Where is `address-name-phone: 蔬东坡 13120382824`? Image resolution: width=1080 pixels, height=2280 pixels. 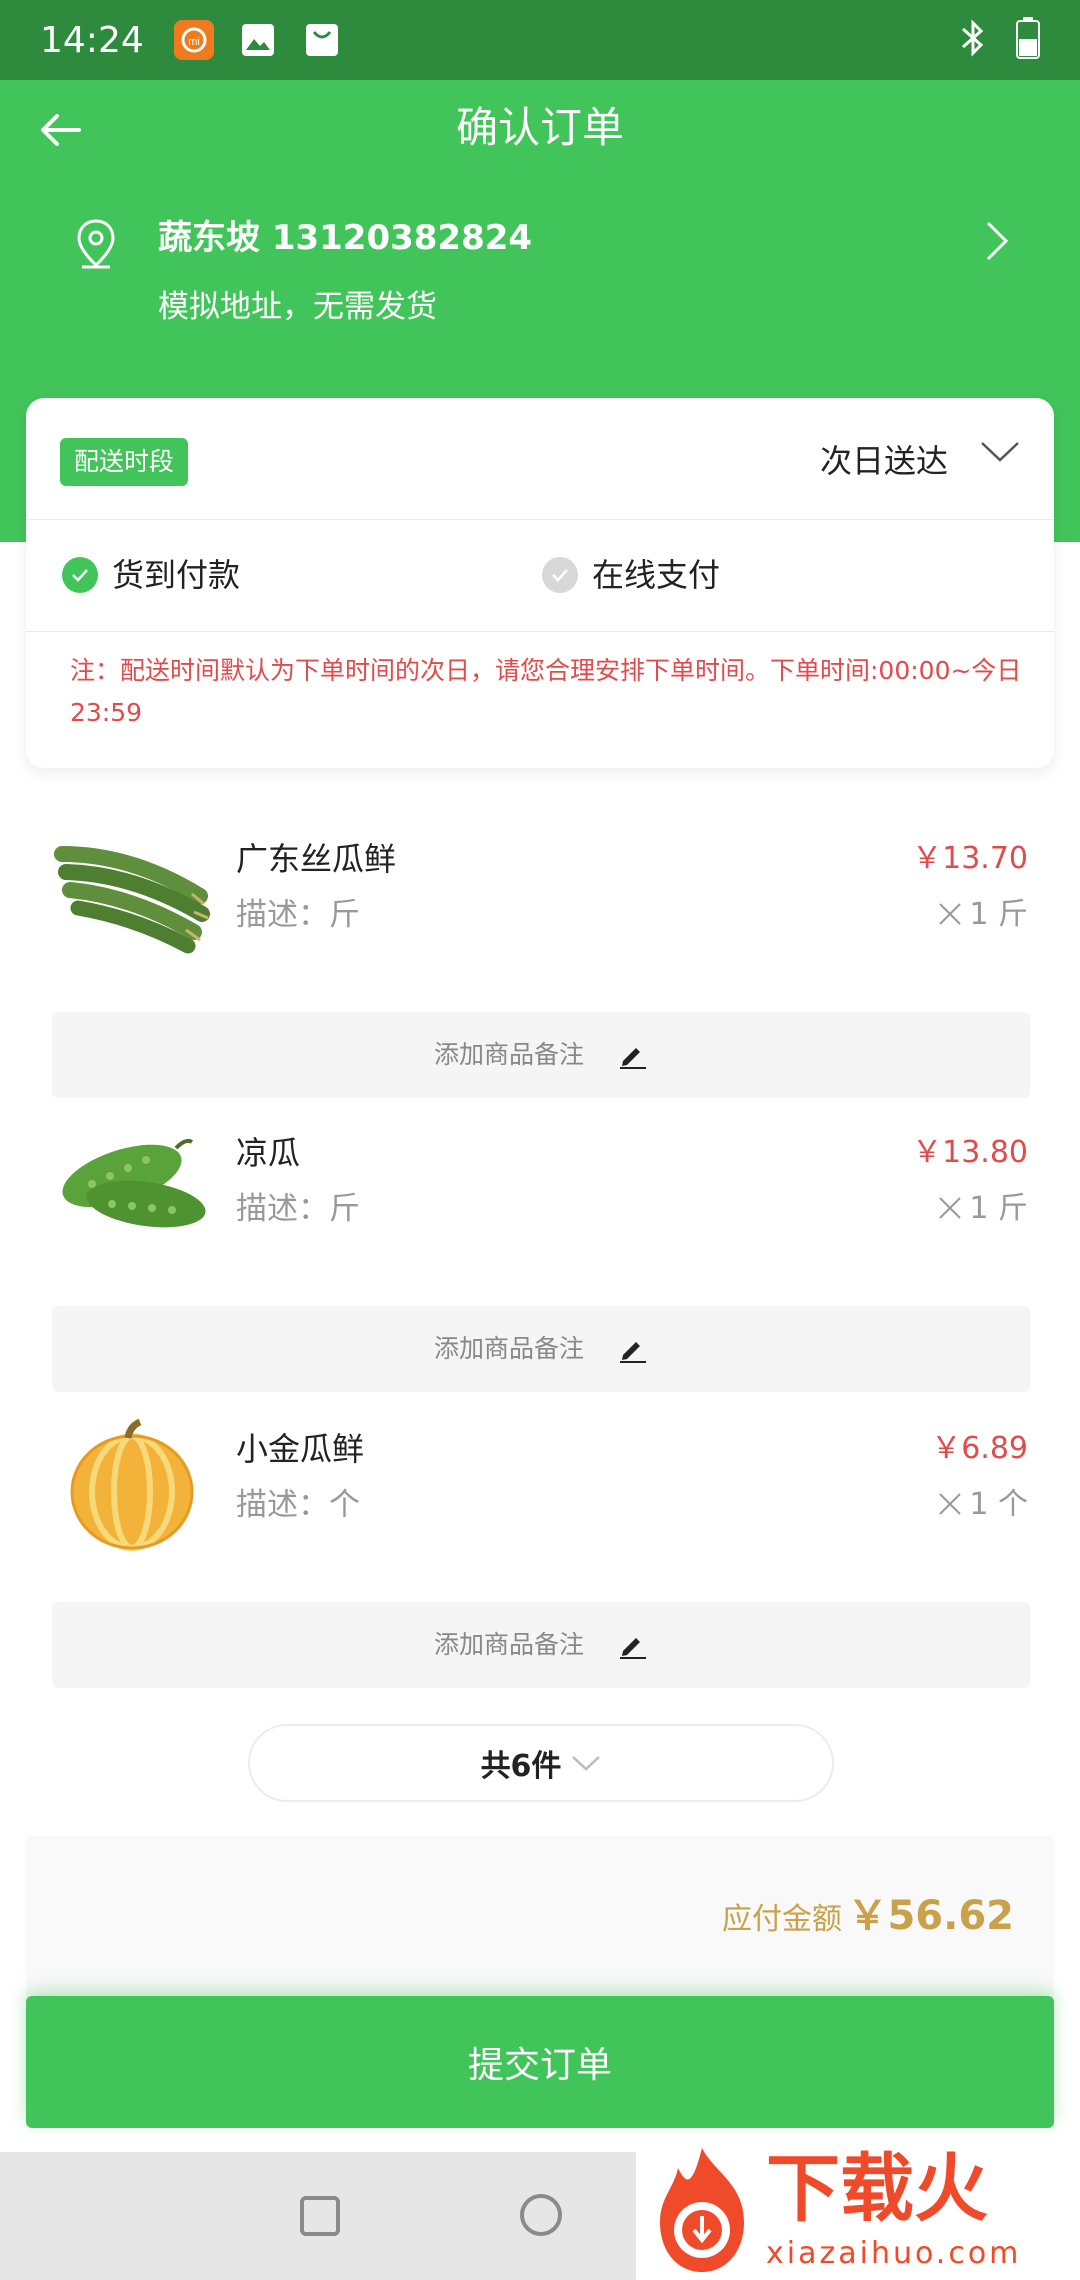
address-name-phone: 蔬东坡 13120382824 is located at coordinates (345, 238).